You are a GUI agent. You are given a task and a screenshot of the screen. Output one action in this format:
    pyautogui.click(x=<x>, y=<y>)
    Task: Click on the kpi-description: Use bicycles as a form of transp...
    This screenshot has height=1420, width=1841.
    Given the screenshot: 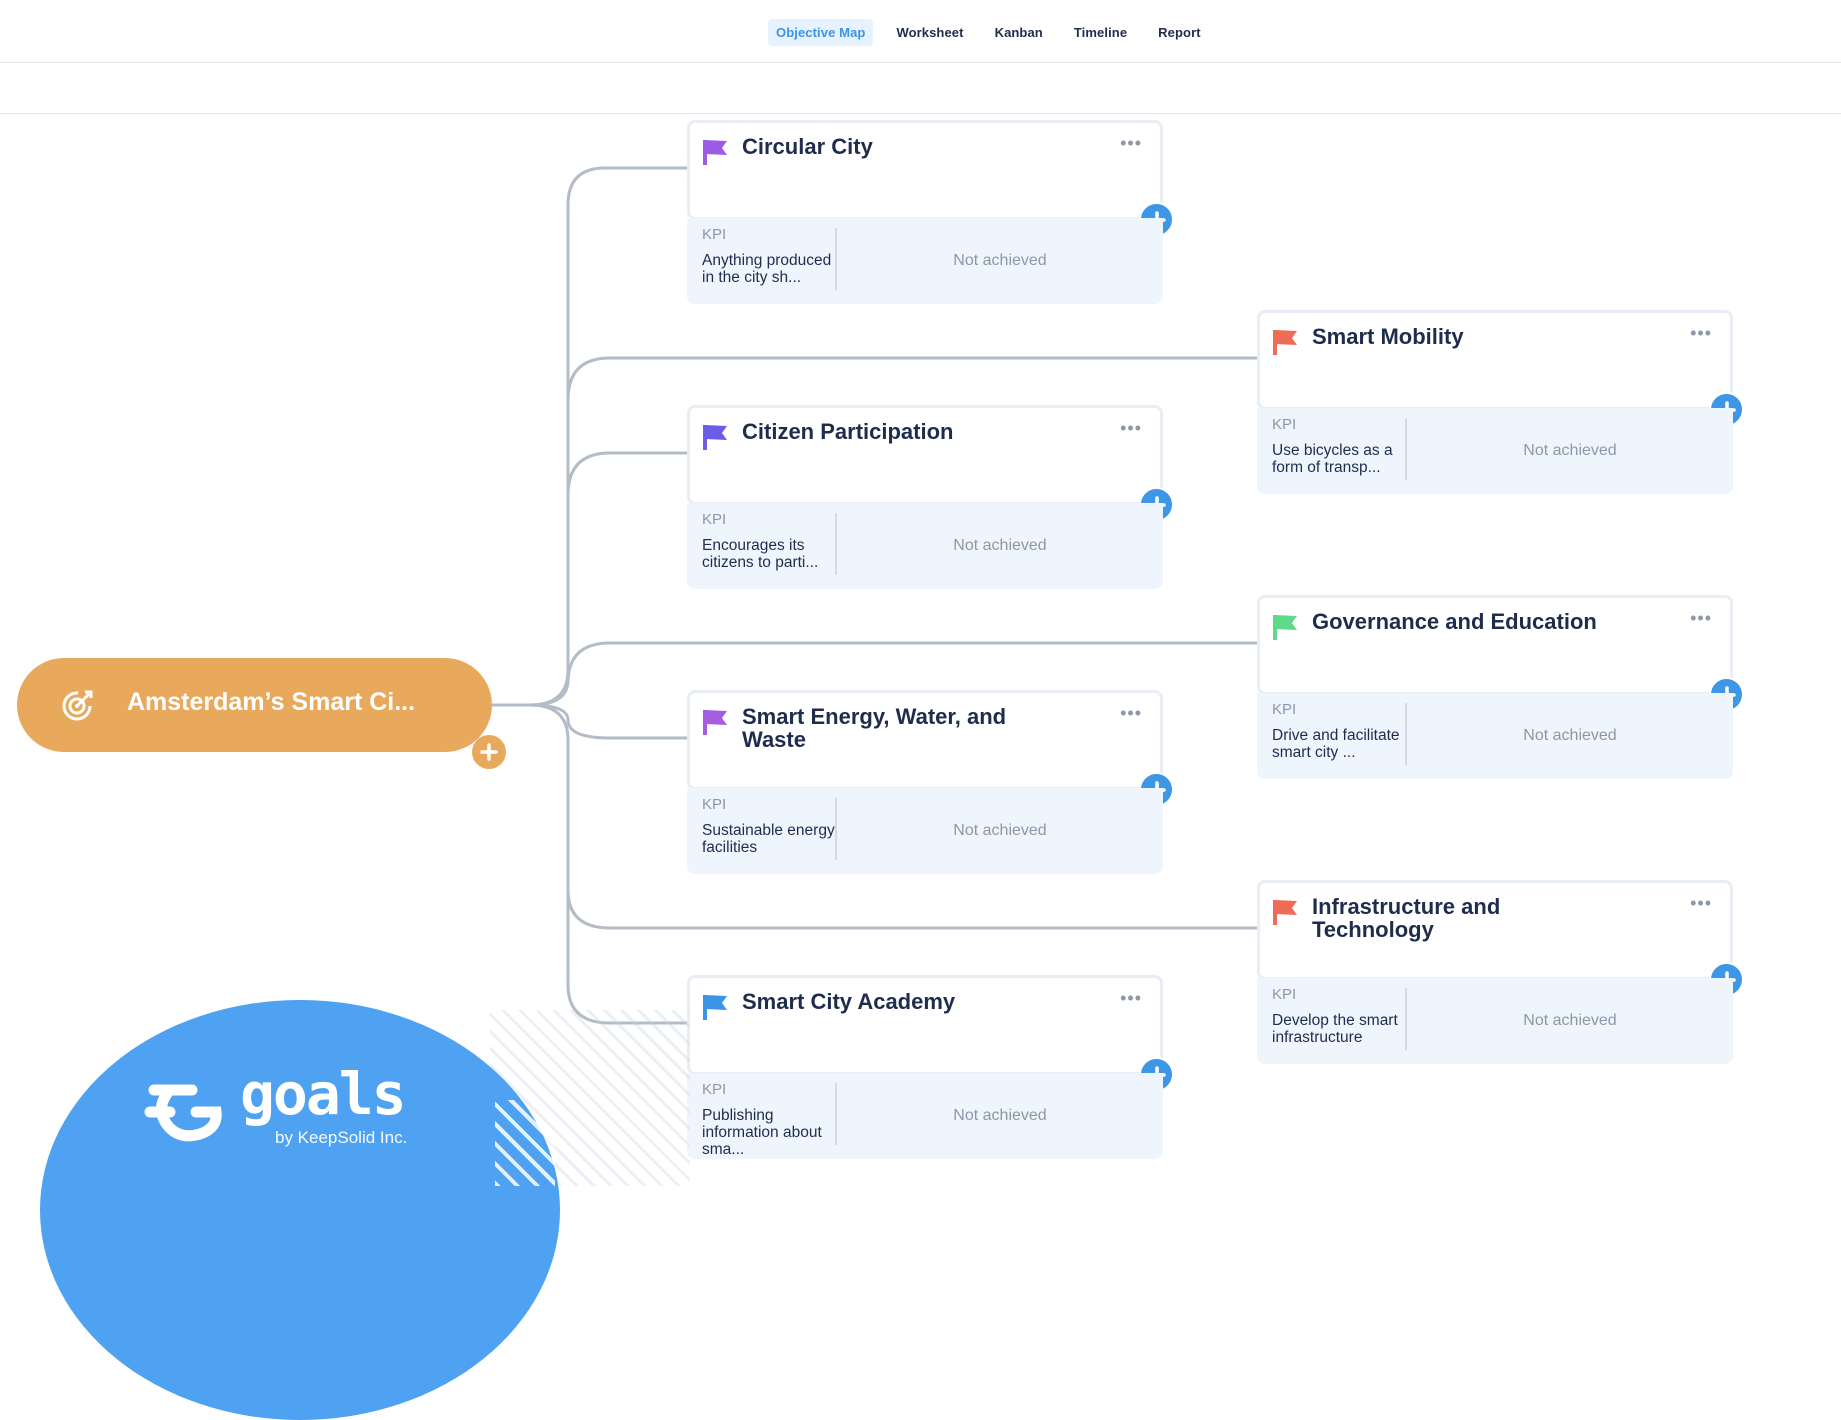 What is the action you would take?
    pyautogui.click(x=1332, y=459)
    